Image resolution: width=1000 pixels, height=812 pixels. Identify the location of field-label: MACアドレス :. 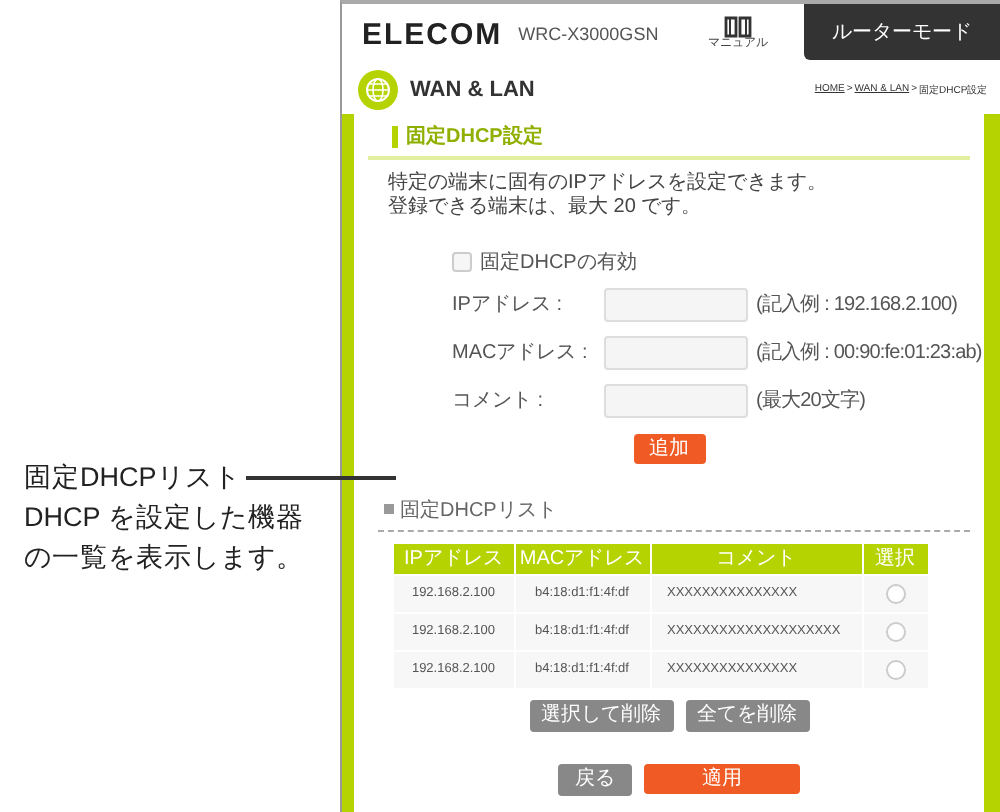
(521, 353).